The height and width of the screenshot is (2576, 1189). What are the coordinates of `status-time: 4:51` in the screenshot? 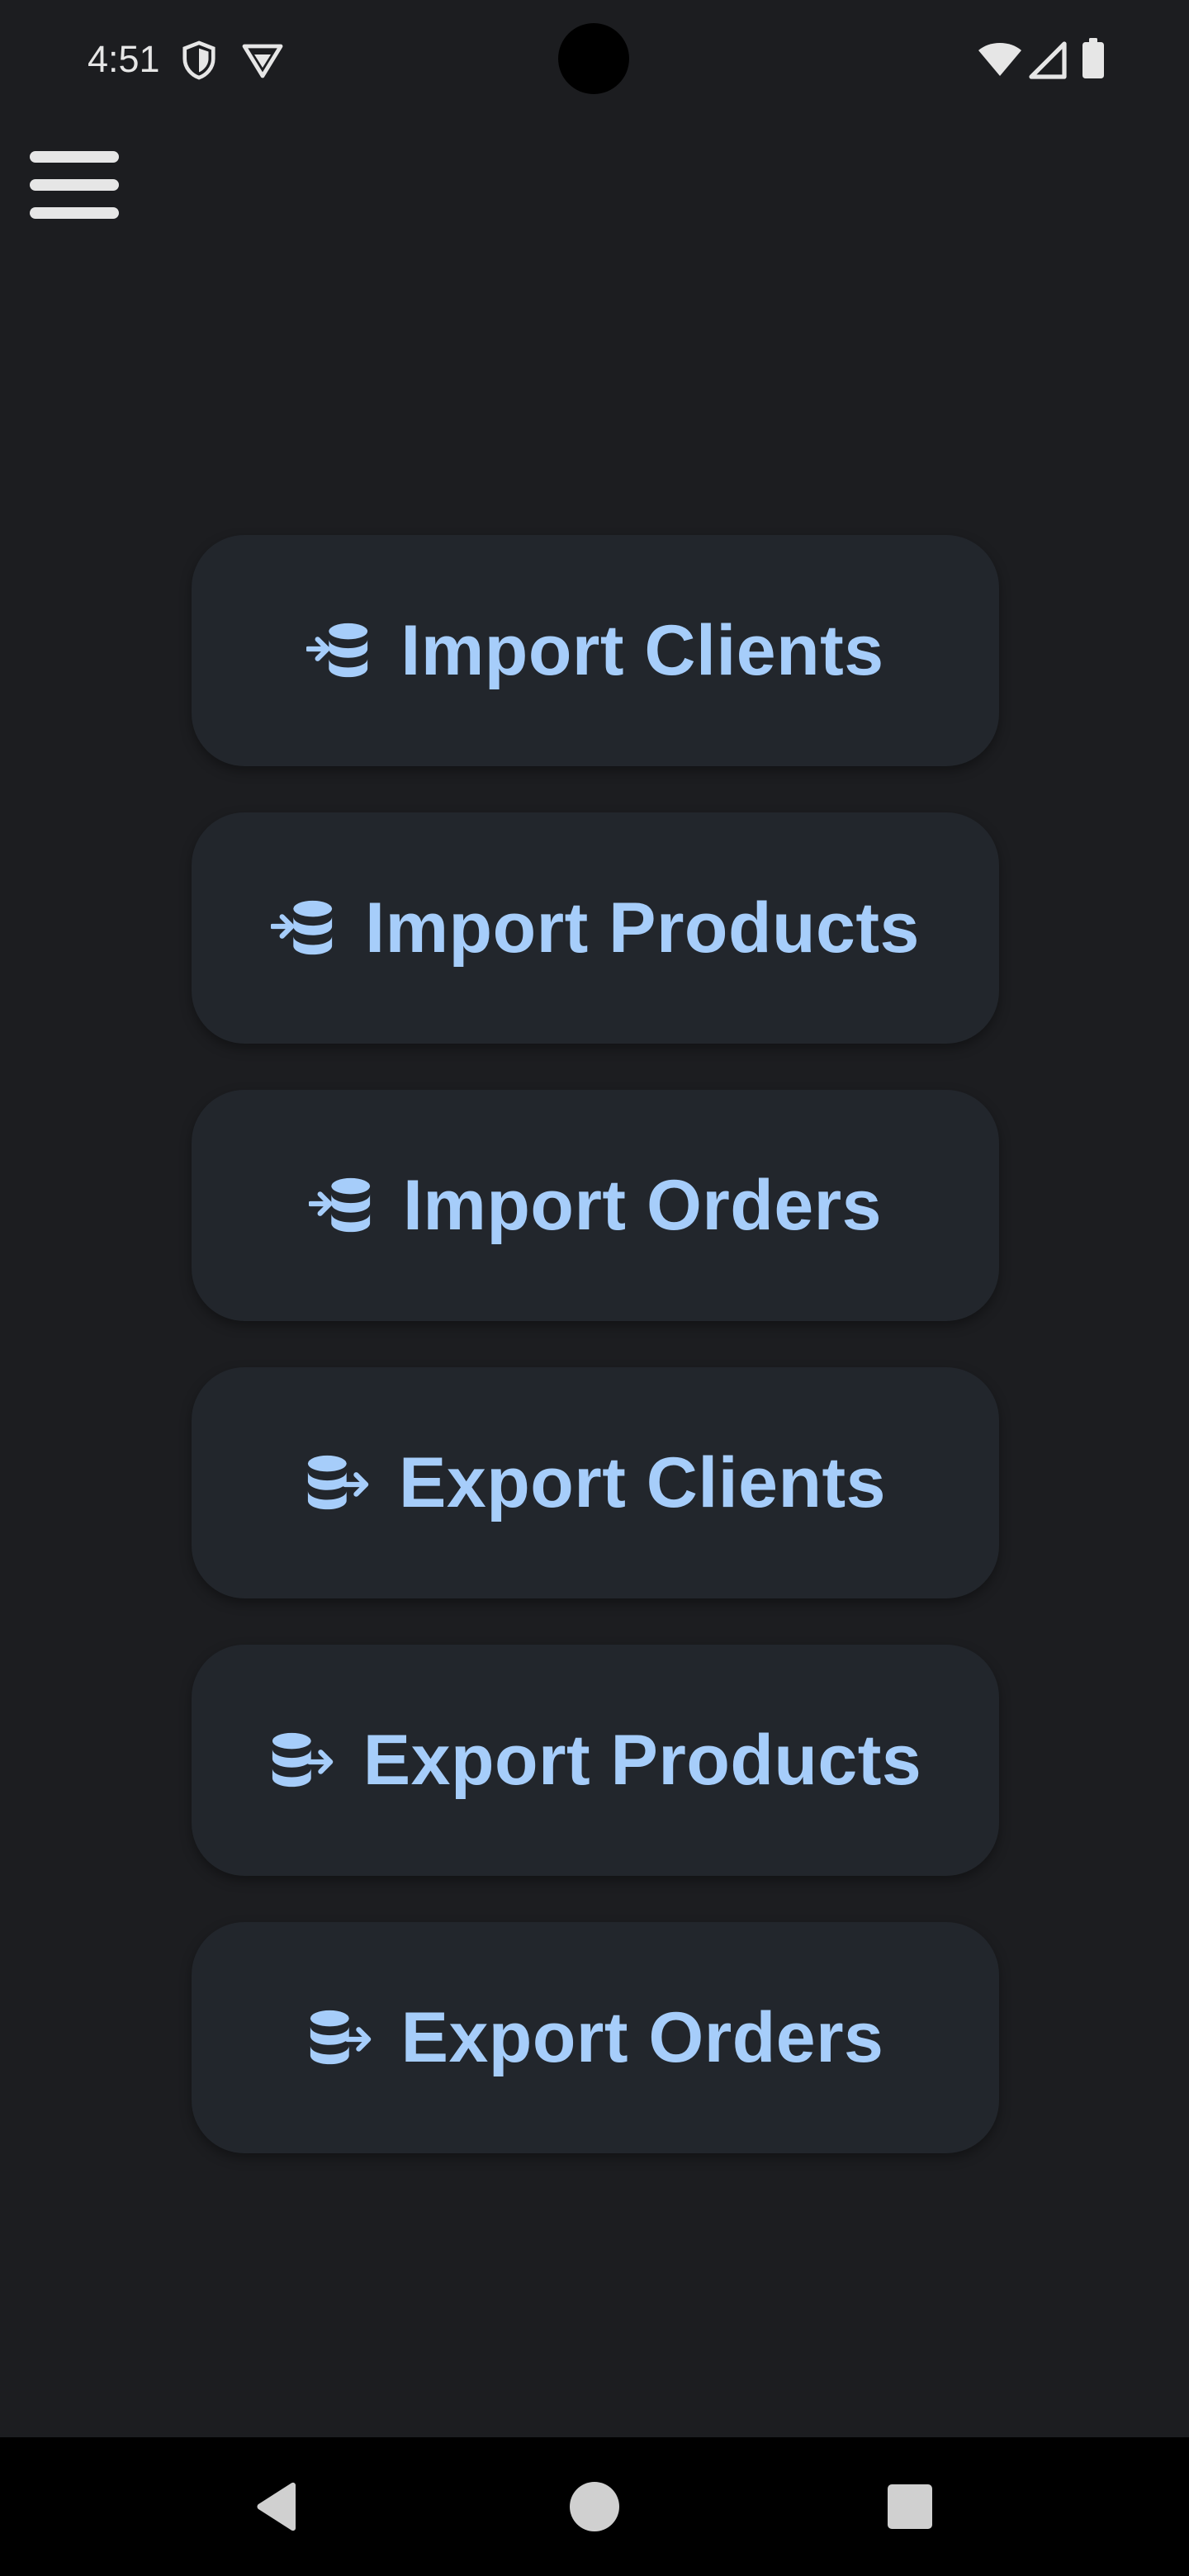 It's located at (124, 59).